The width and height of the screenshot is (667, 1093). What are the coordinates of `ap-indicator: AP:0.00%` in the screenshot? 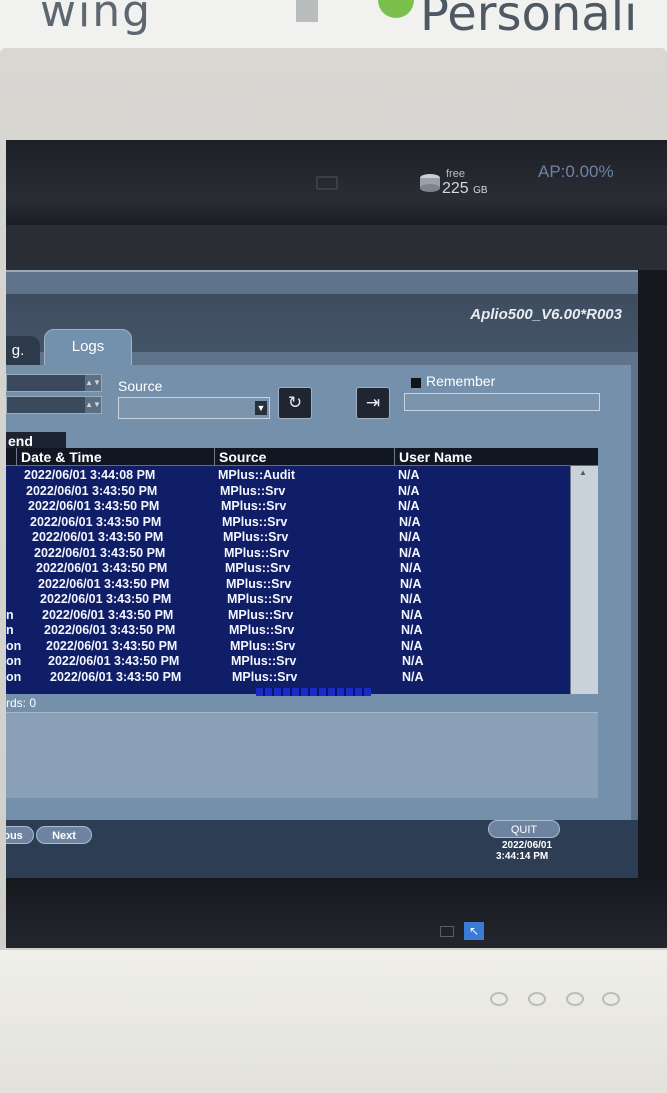 It's located at (576, 171).